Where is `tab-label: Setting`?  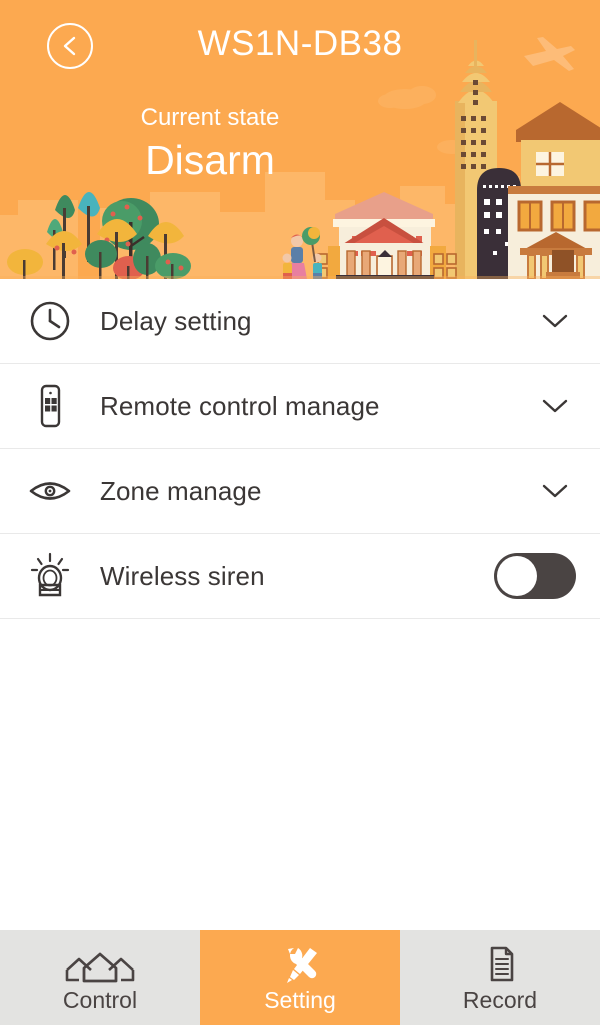 tab-label: Setting is located at coordinates (300, 999).